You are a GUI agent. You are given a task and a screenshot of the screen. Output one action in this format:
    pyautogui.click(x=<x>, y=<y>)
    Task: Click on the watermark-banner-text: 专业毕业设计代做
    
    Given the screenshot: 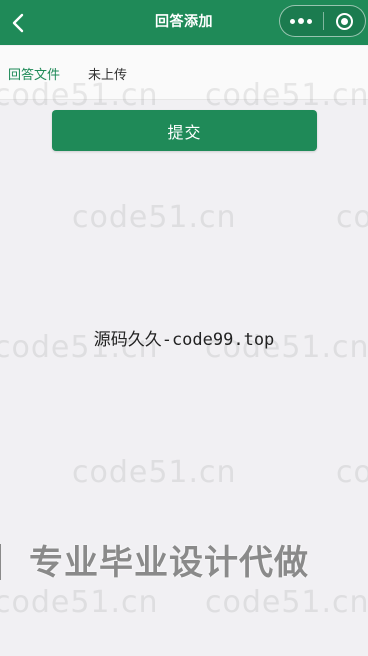 What is the action you would take?
    pyautogui.click(x=169, y=563)
    